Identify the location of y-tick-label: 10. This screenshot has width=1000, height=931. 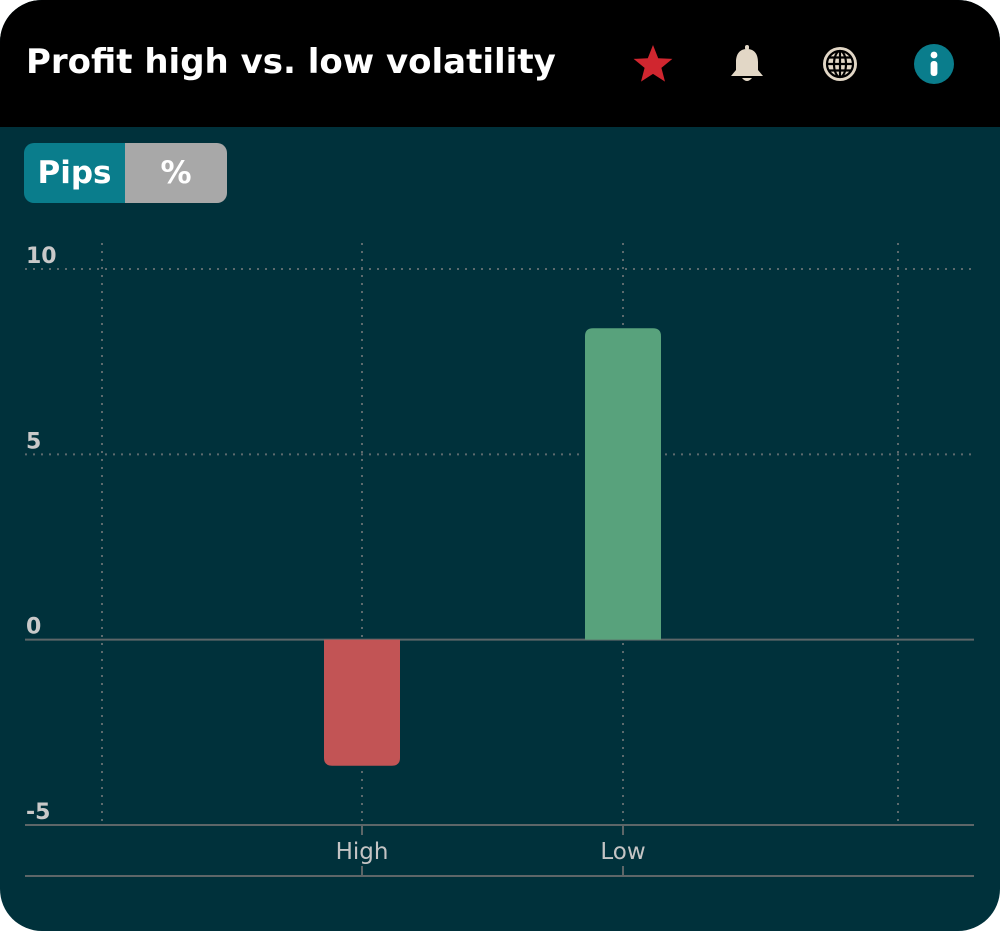
(41, 256).